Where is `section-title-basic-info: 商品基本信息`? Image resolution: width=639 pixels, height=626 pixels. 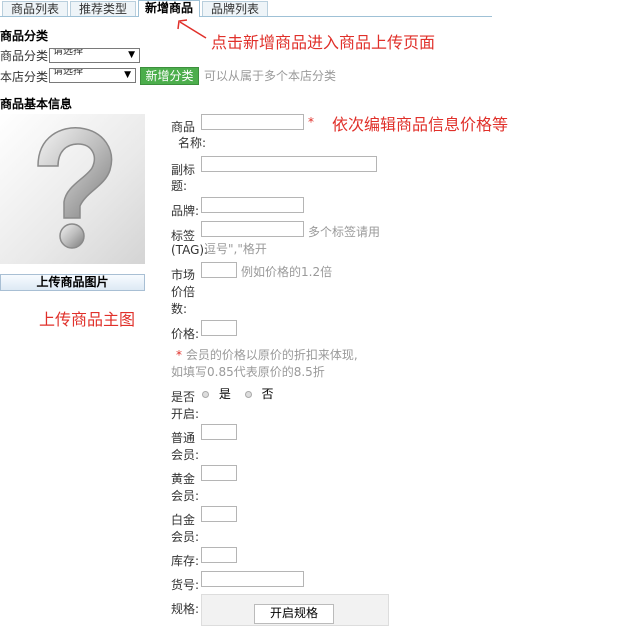
section-title-basic-info: 商品基本信息 is located at coordinates (36, 104).